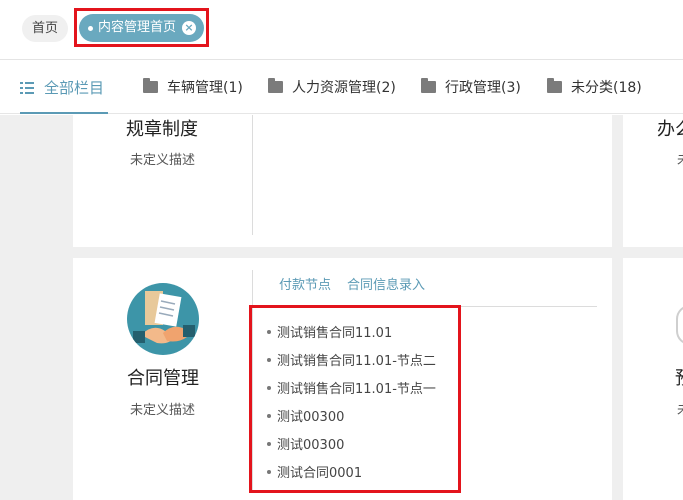  I want to click on tag-home: 首页, so click(45, 28).